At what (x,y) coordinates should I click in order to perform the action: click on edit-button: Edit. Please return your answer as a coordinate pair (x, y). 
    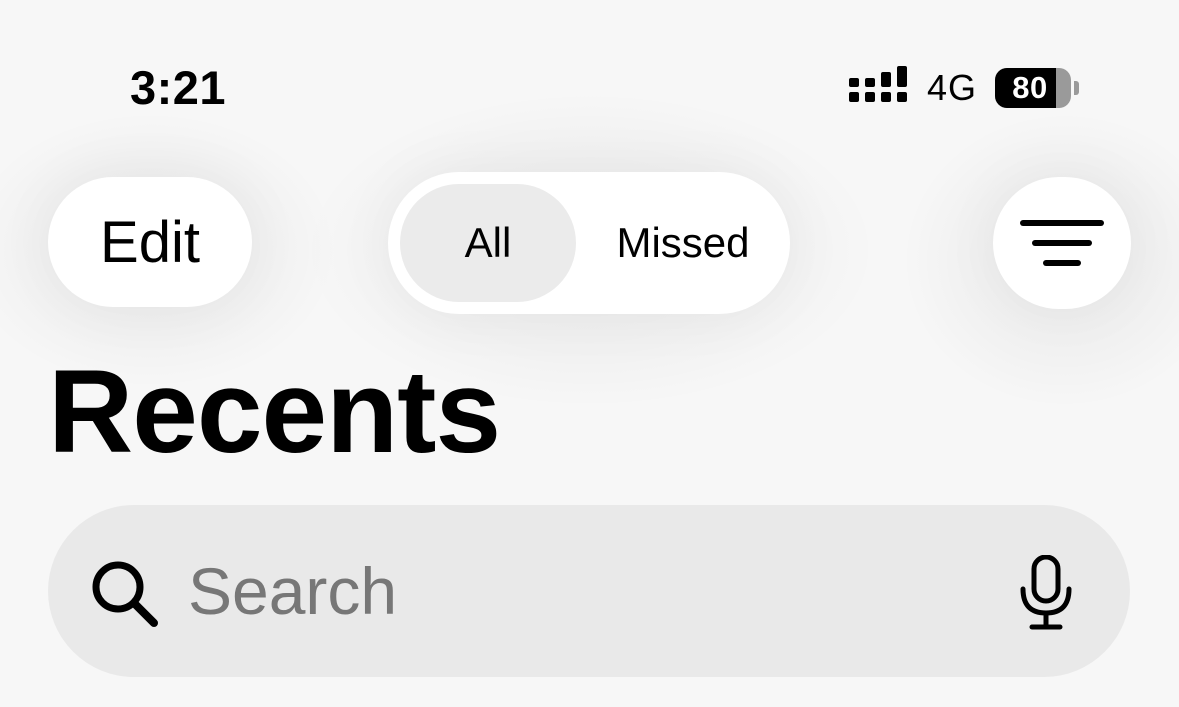
    Looking at the image, I should click on (150, 242).